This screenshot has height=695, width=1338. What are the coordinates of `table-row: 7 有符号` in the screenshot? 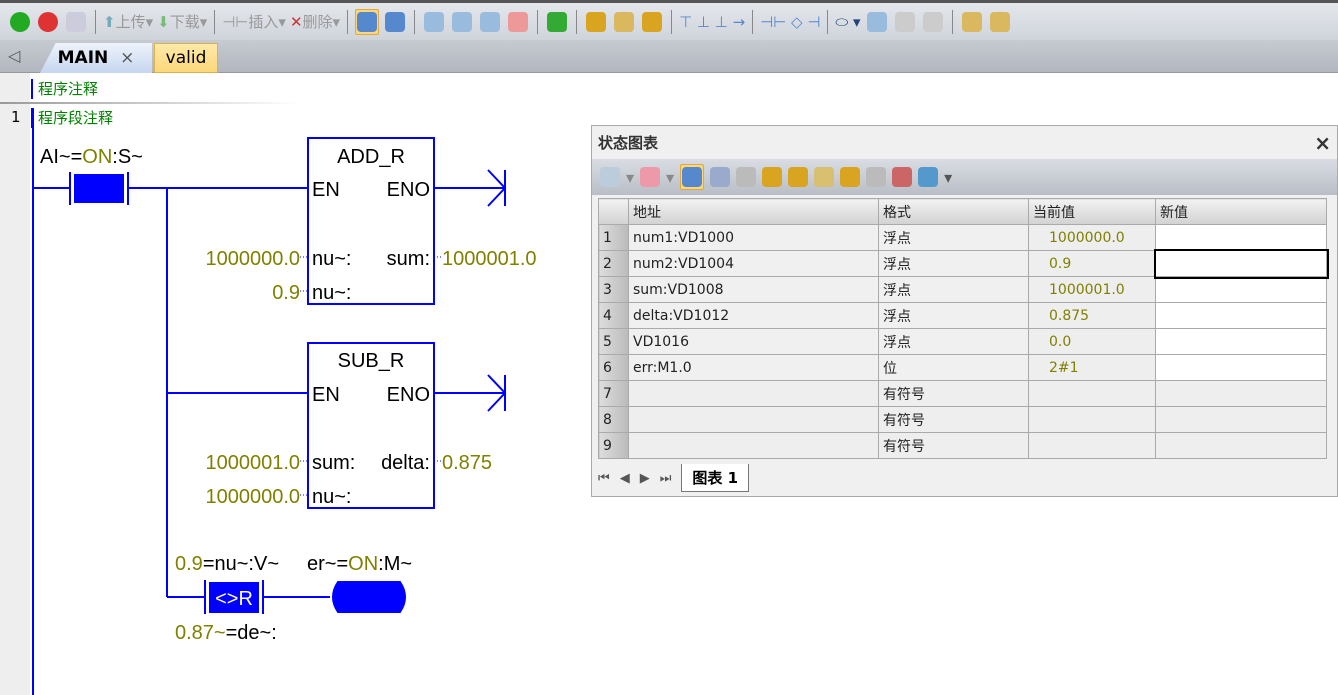 It's located at (962, 393).